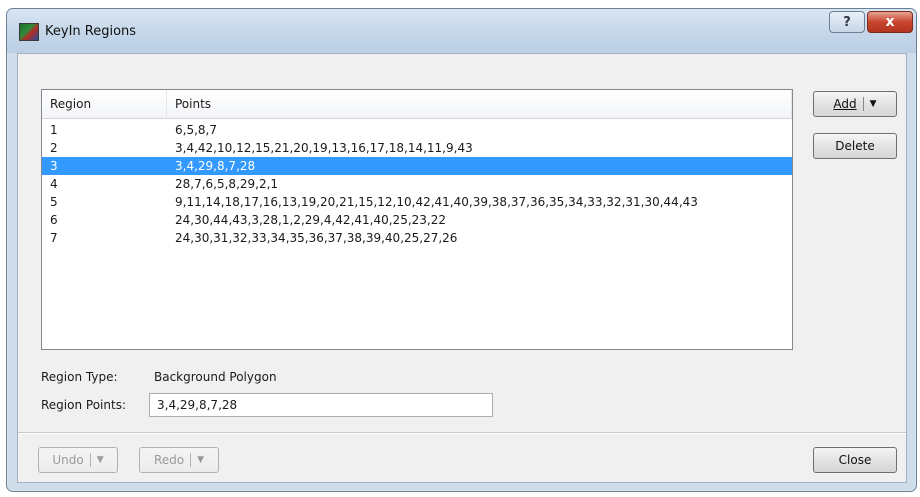 The width and height of the screenshot is (920, 497). What do you see at coordinates (855, 146) in the screenshot?
I see `delete-button: Delete` at bounding box center [855, 146].